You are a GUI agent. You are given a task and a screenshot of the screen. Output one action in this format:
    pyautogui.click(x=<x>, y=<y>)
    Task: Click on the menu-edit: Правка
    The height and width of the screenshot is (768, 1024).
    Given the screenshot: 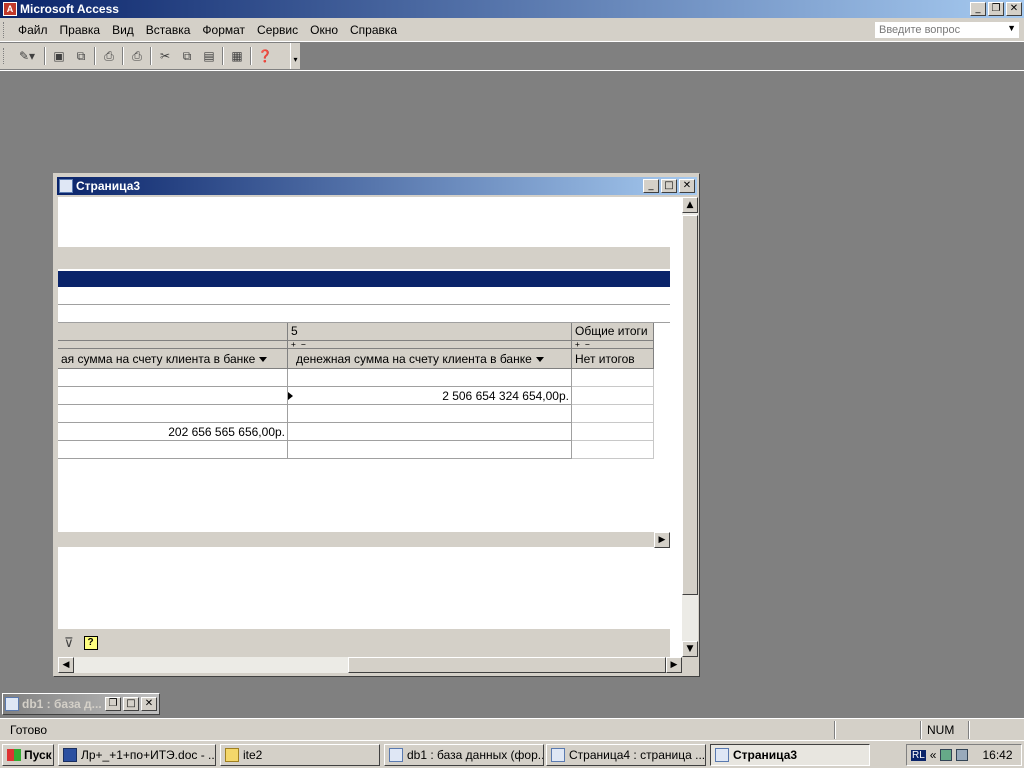 What is the action you would take?
    pyautogui.click(x=80, y=30)
    